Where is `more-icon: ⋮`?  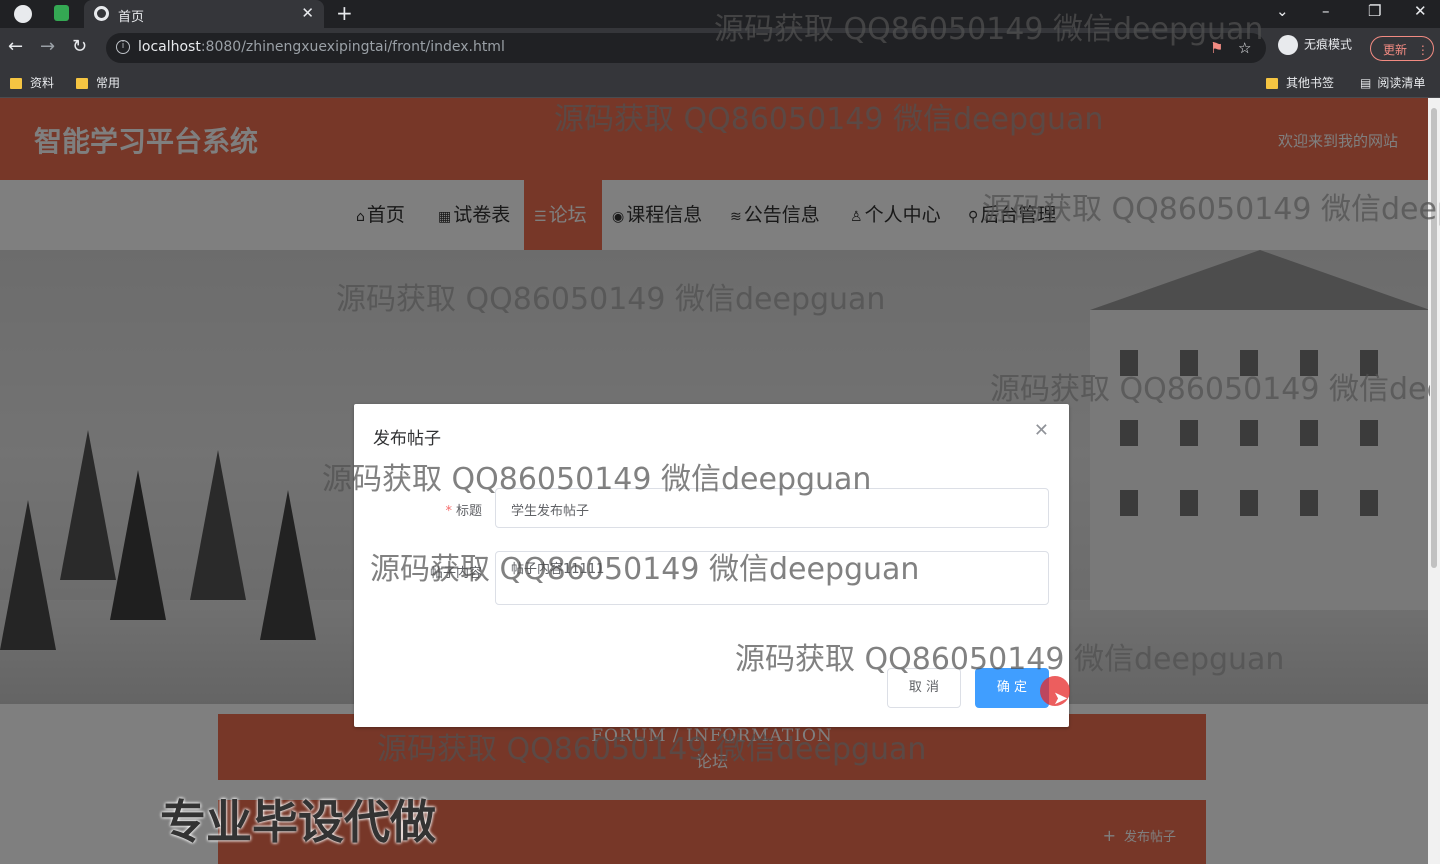 more-icon: ⋮ is located at coordinates (1422, 50).